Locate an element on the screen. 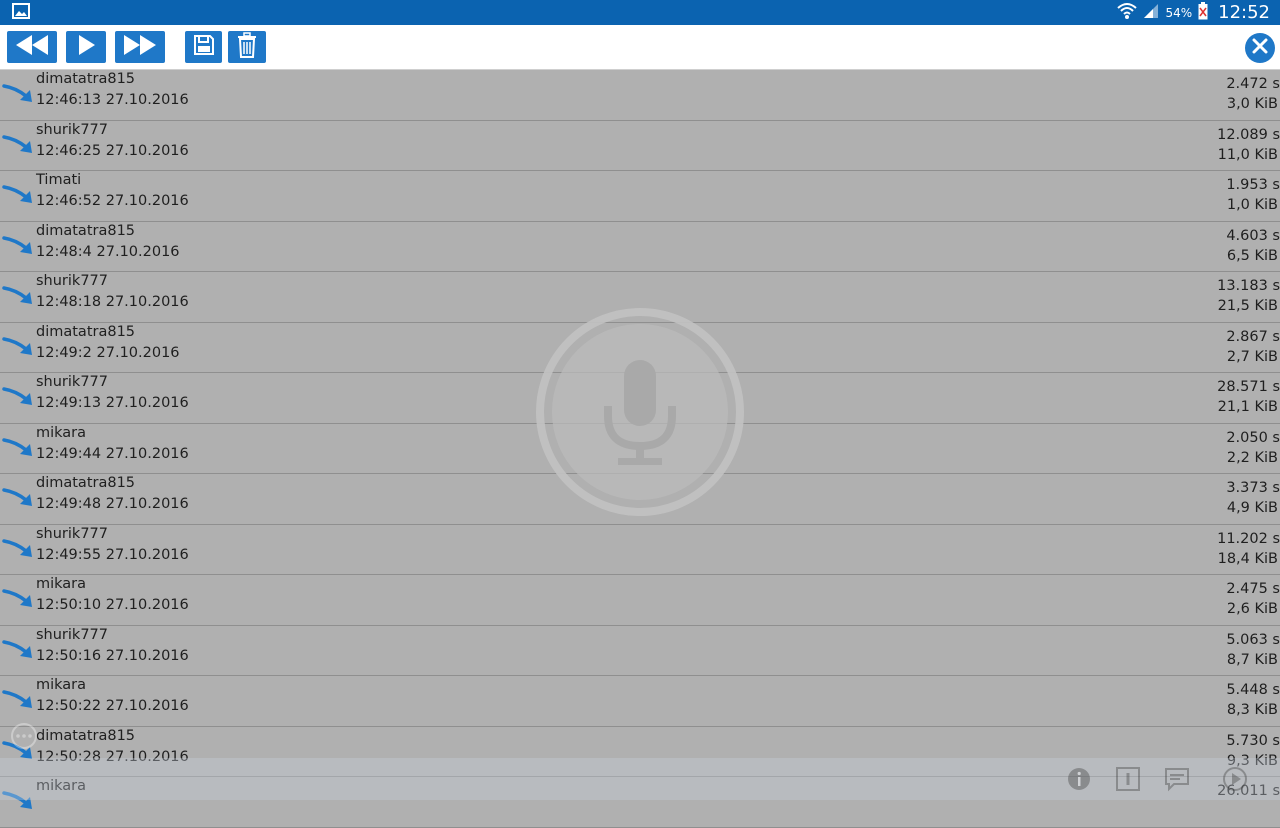 The height and width of the screenshot is (828, 1280). recording-row: mikara 12:50:10 27.10.2016 2.475 s 2,6 KiB is located at coordinates (640, 600).